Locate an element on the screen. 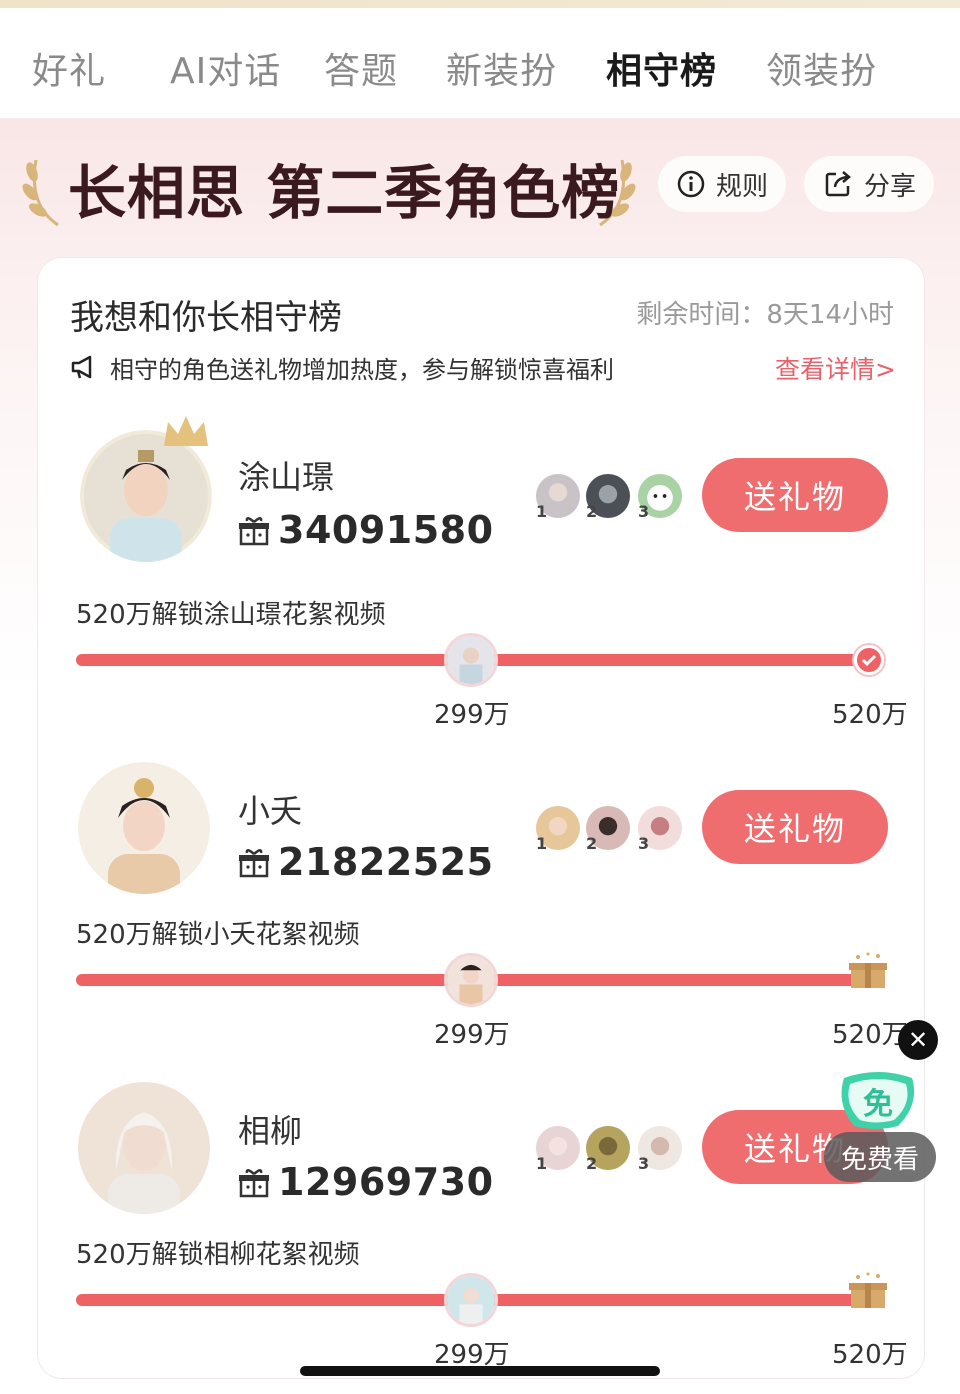  tab-bar: 好礼 AI对话 答题 新装扮 相守榜 领装扮 is located at coordinates (480, 63).